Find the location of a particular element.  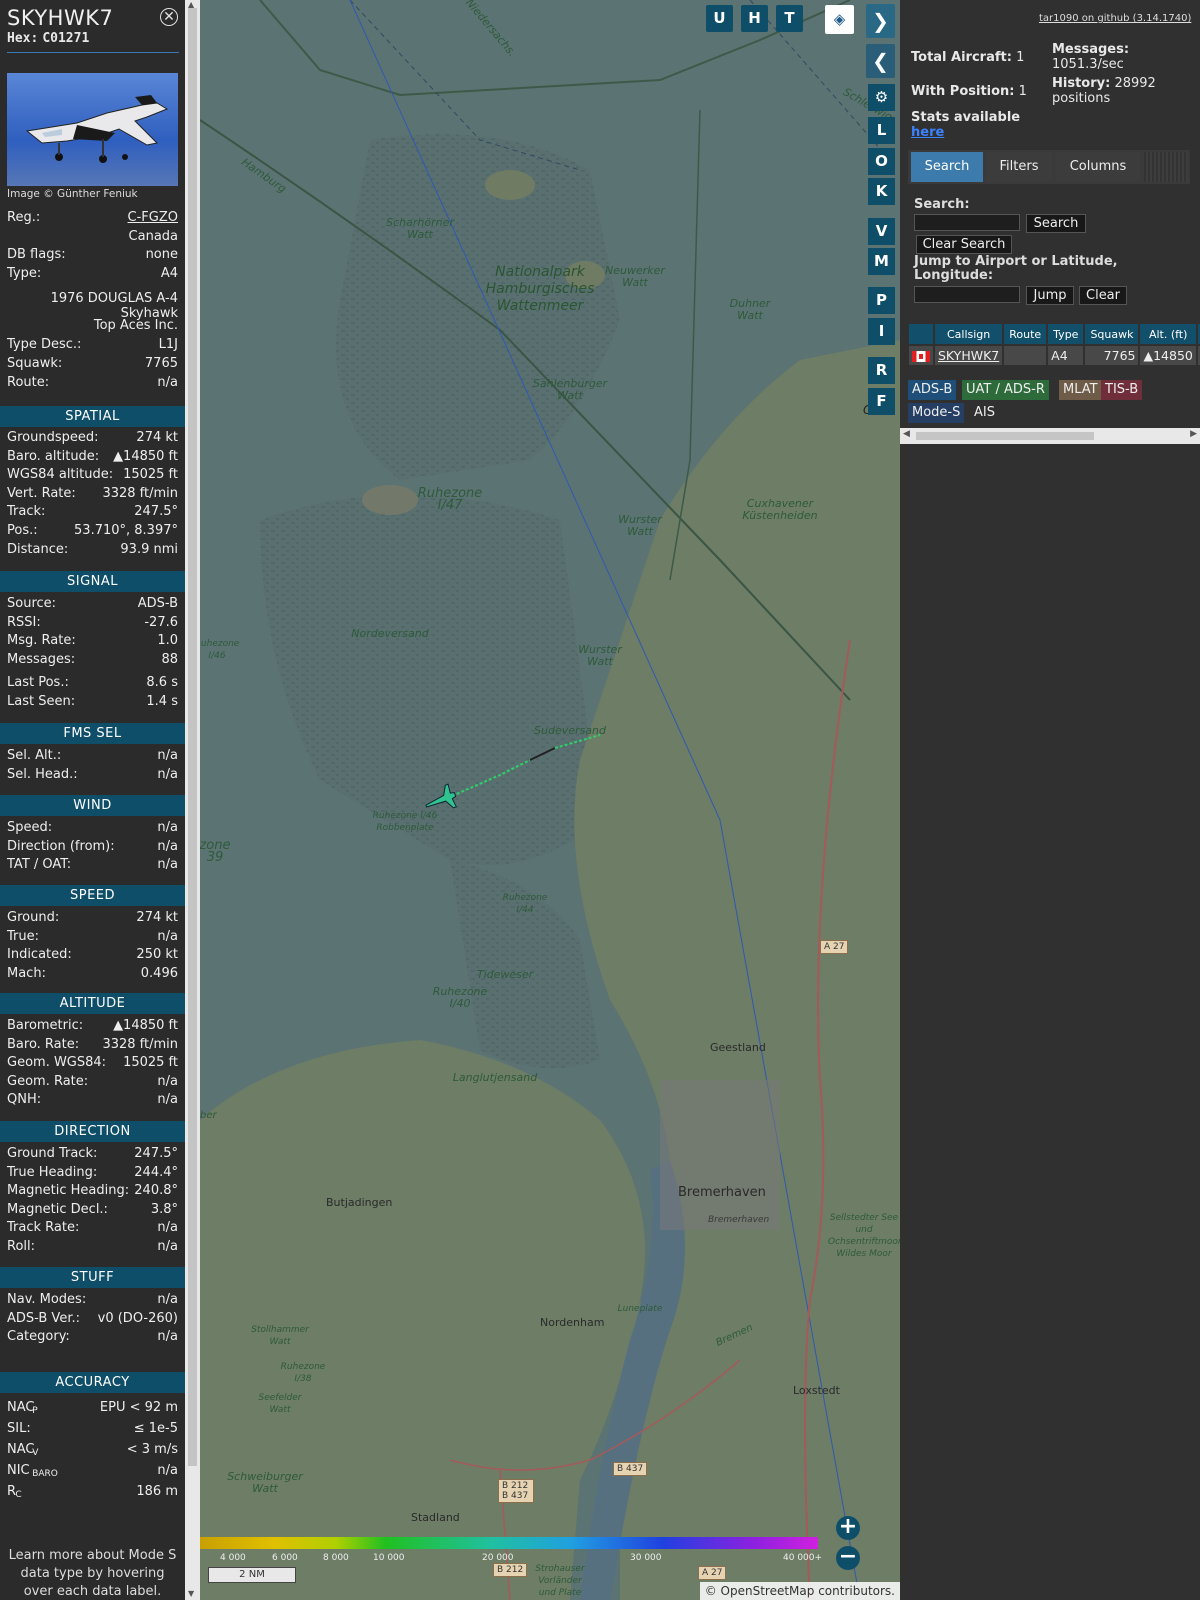

direction-label: True Heading: is located at coordinates (52, 1172).